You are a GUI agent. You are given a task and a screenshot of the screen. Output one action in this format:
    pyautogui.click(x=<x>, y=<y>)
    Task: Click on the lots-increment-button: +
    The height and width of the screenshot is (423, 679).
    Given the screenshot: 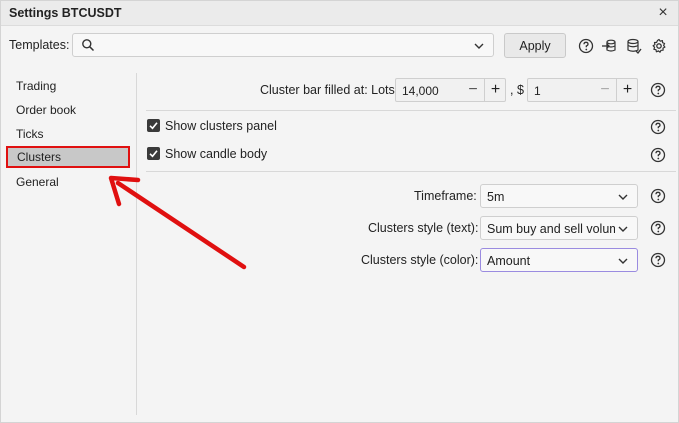 What is the action you would take?
    pyautogui.click(x=495, y=90)
    